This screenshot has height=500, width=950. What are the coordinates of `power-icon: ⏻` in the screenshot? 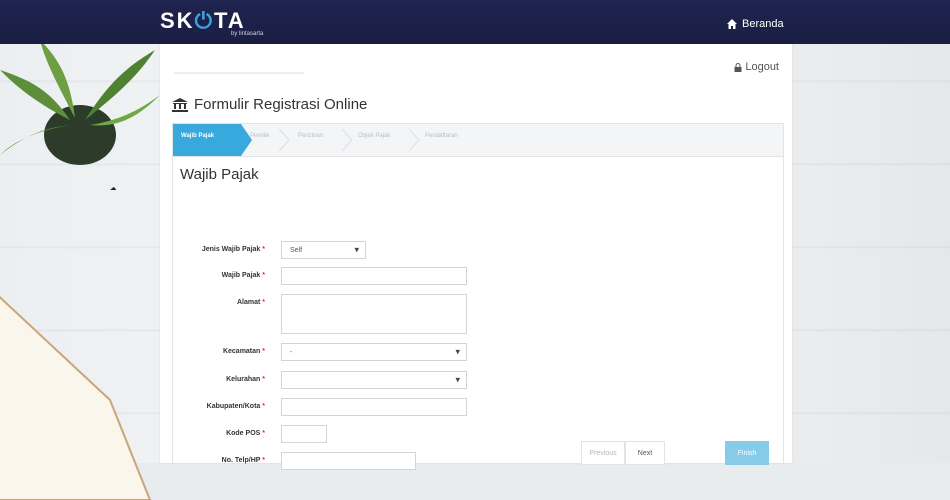 It's located at (204, 20).